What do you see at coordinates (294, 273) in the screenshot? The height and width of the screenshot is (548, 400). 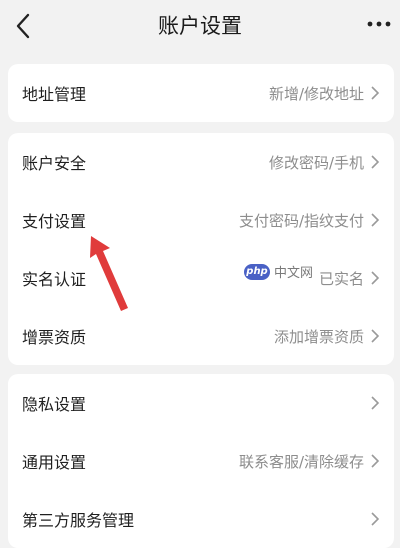 I see `watermark-text: 中文网` at bounding box center [294, 273].